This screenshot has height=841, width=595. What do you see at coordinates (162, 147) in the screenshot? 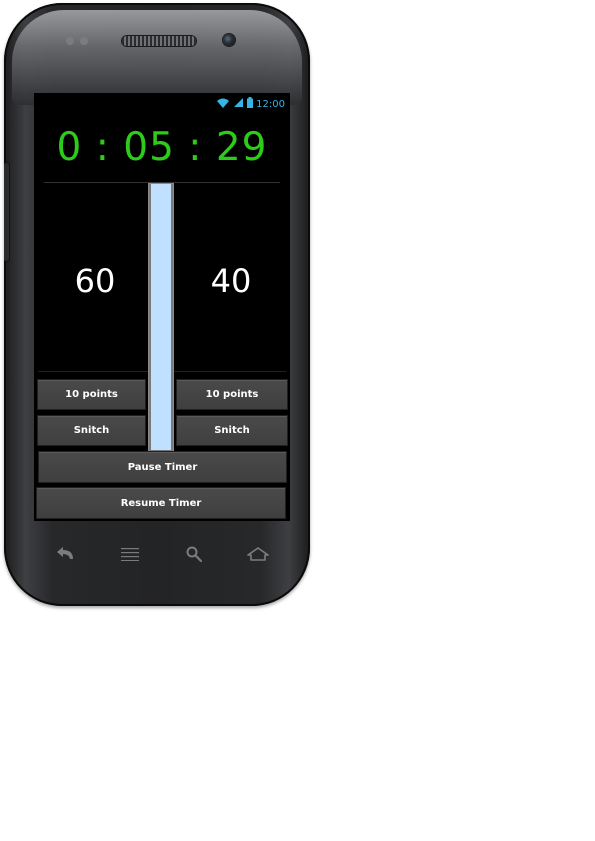
I see `game-timer: 0 : 05 : 29` at bounding box center [162, 147].